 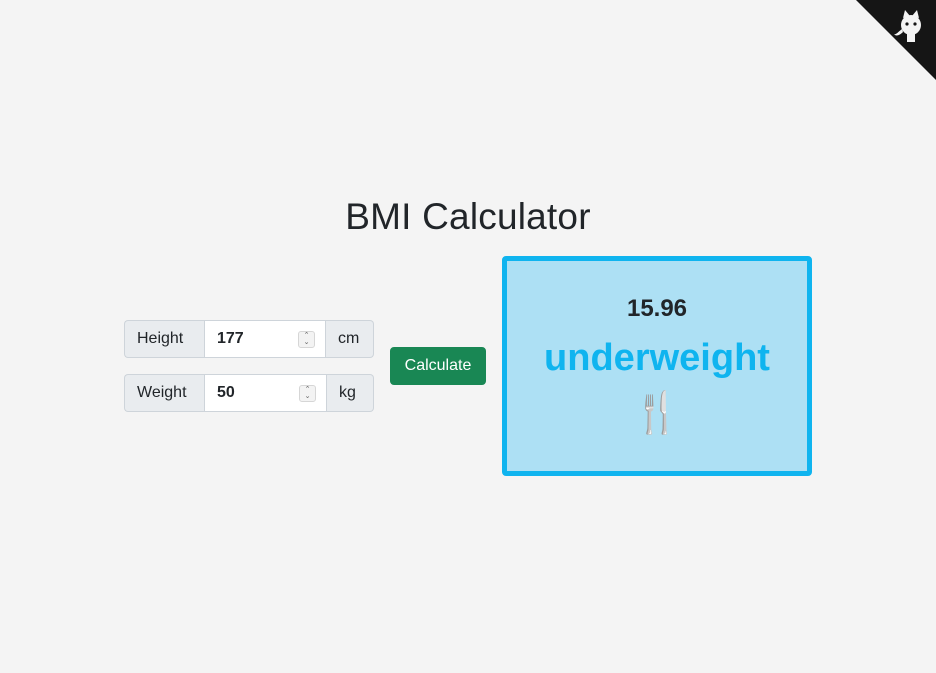 I want to click on page-title: BMI Calculator, so click(x=468, y=216).